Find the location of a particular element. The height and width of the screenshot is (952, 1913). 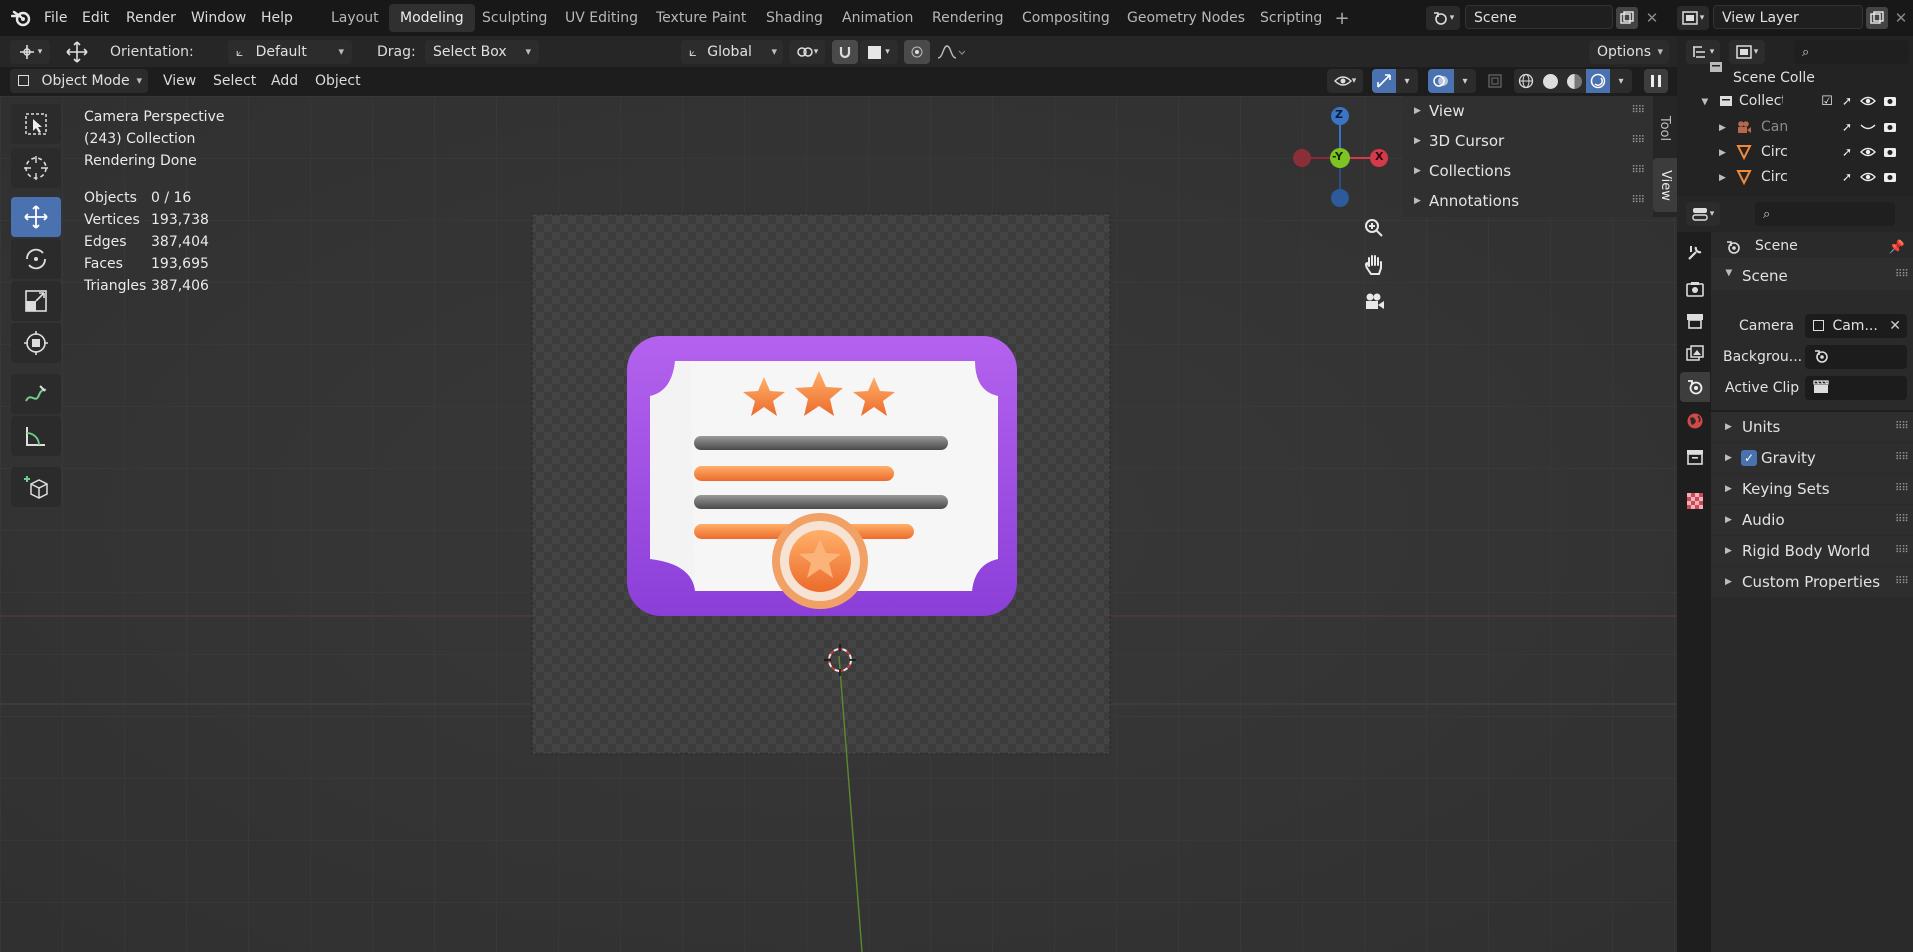

tab-scripting: Scripting is located at coordinates (1291, 18).